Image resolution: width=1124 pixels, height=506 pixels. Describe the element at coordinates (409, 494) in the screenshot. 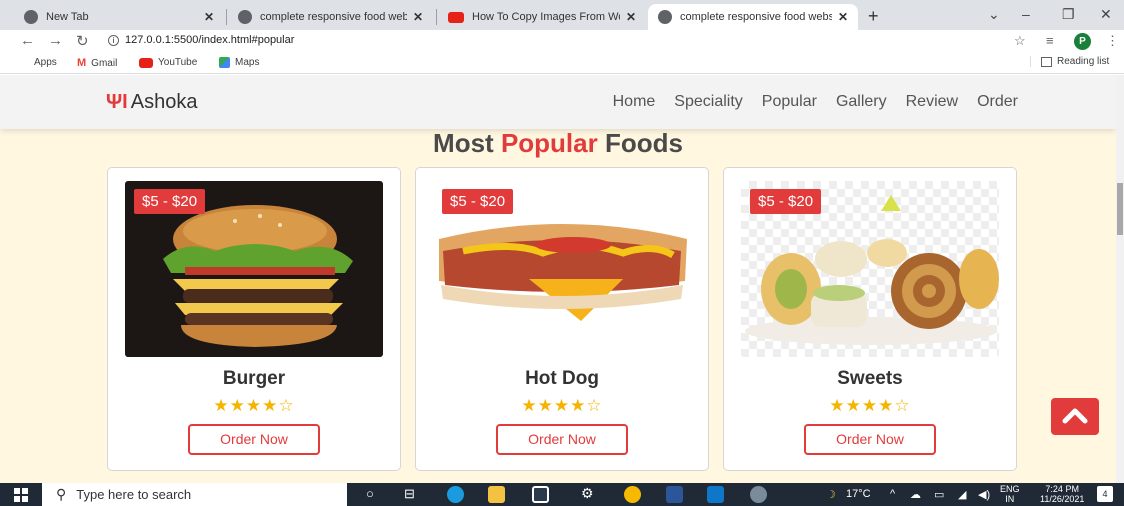

I see `task-view-icon: ⊟` at that location.